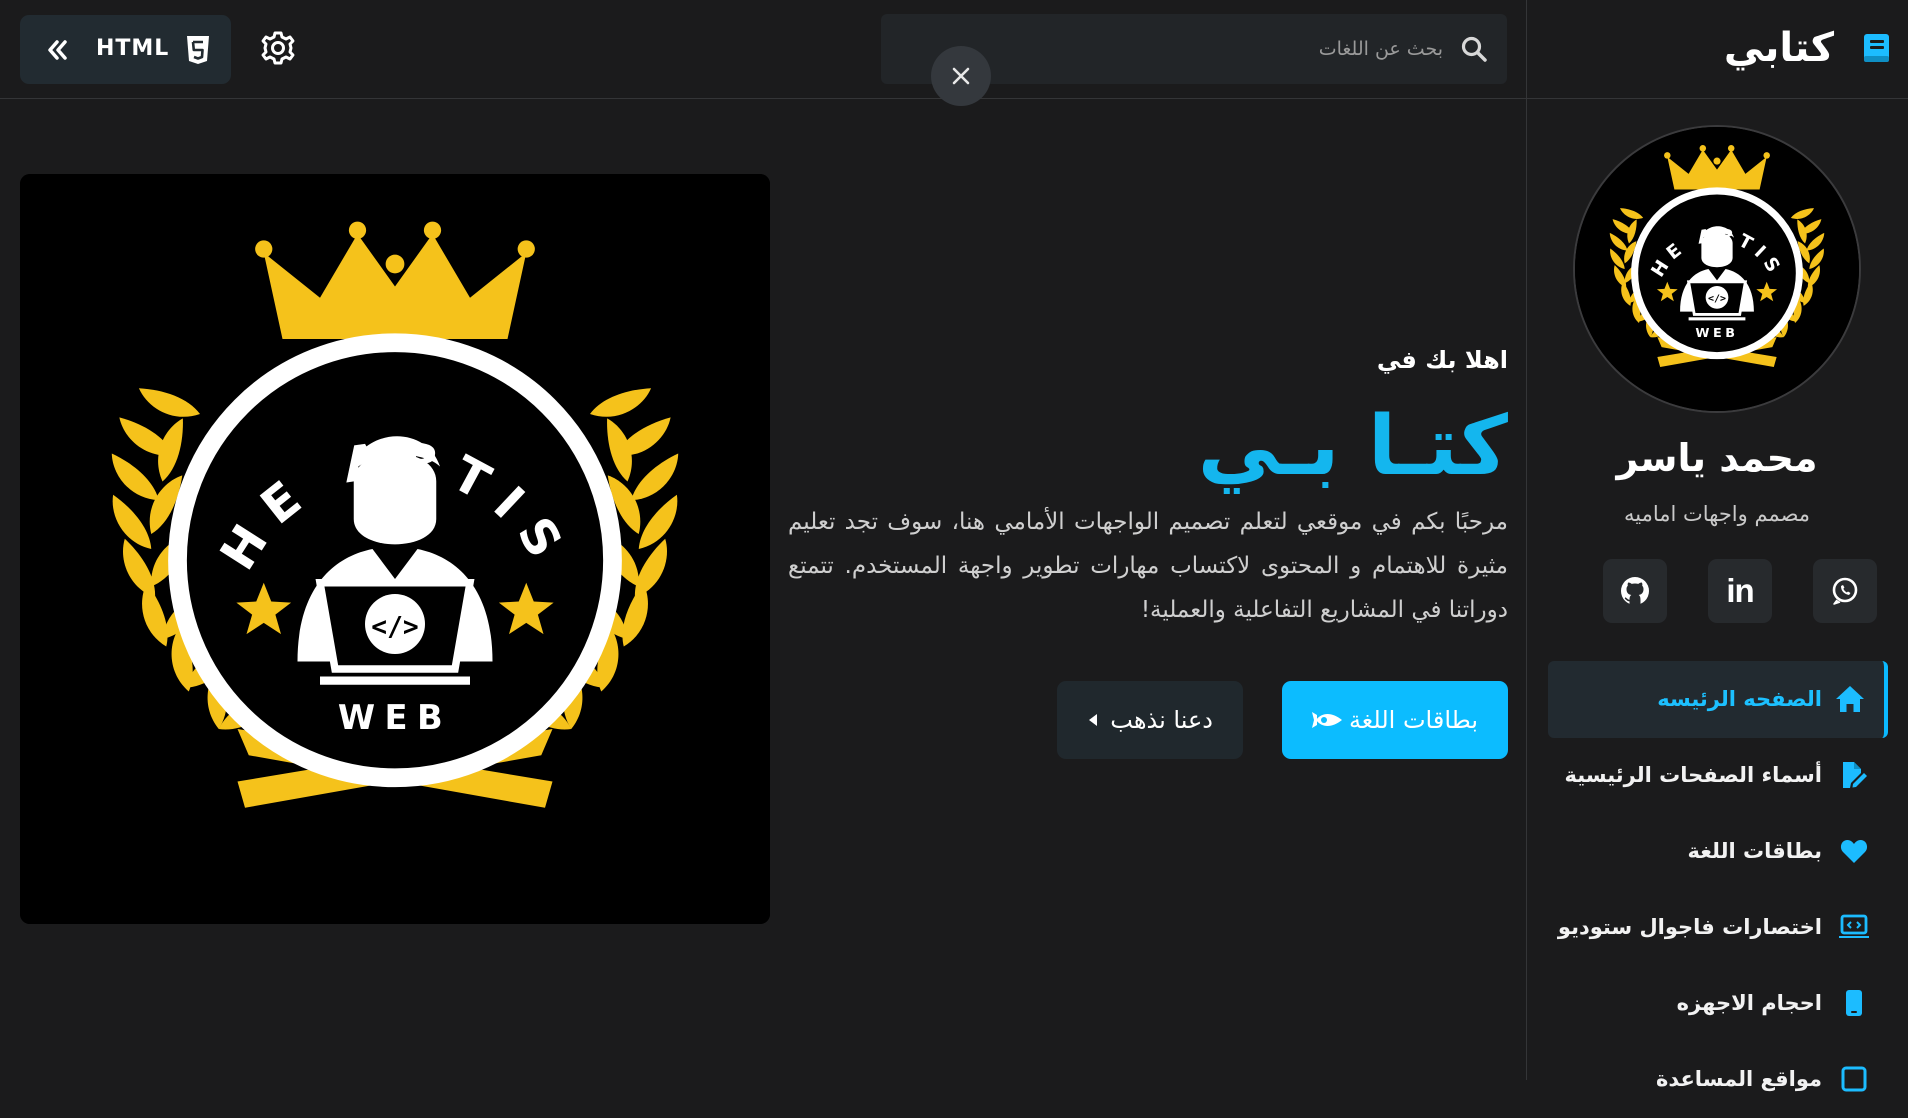 This screenshot has height=1118, width=1908. Describe the element at coordinates (1413, 720) in the screenshot. I see `language-cards-button-label: بطاقات اللغة` at that location.